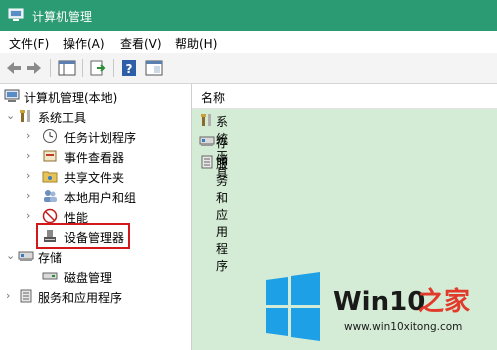 The image size is (497, 350). Describe the element at coordinates (50, 276) in the screenshot. I see `disk-management-icon` at that location.